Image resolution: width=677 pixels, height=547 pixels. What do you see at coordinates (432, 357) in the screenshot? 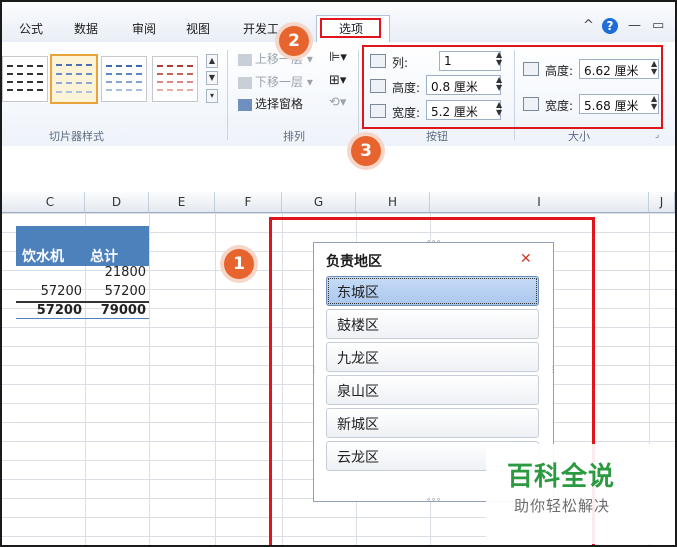
I see `slicer-item: 九龙区` at bounding box center [432, 357].